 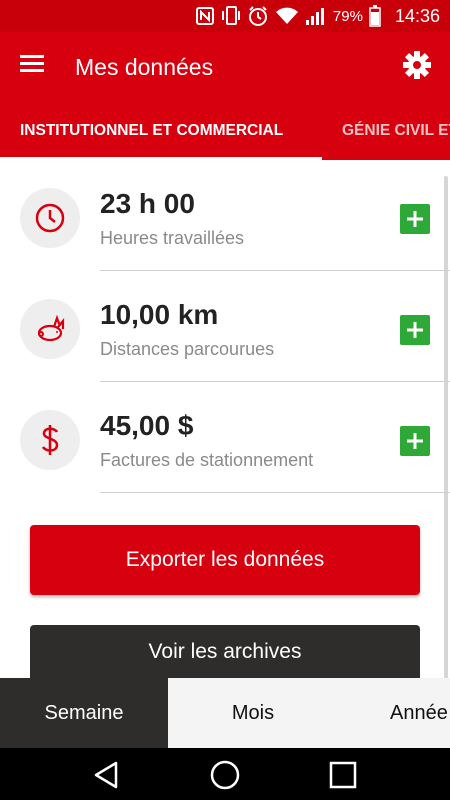 What do you see at coordinates (147, 203) in the screenshot?
I see `hours-value: 23 h 00` at bounding box center [147, 203].